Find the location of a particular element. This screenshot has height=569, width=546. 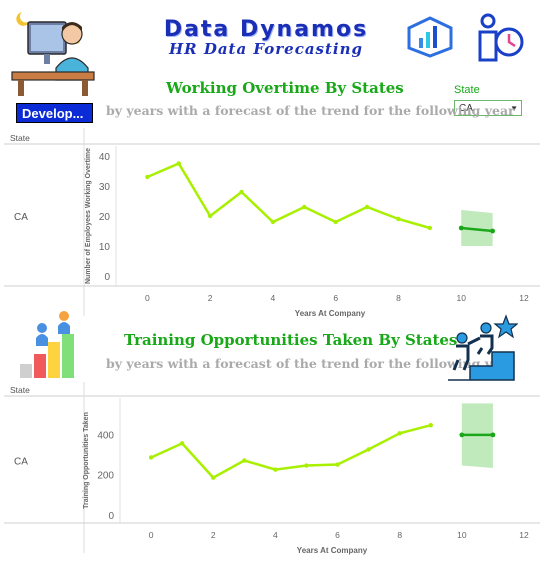

y-axis-label: Training Opportunities Taken is located at coordinates (86, 460).